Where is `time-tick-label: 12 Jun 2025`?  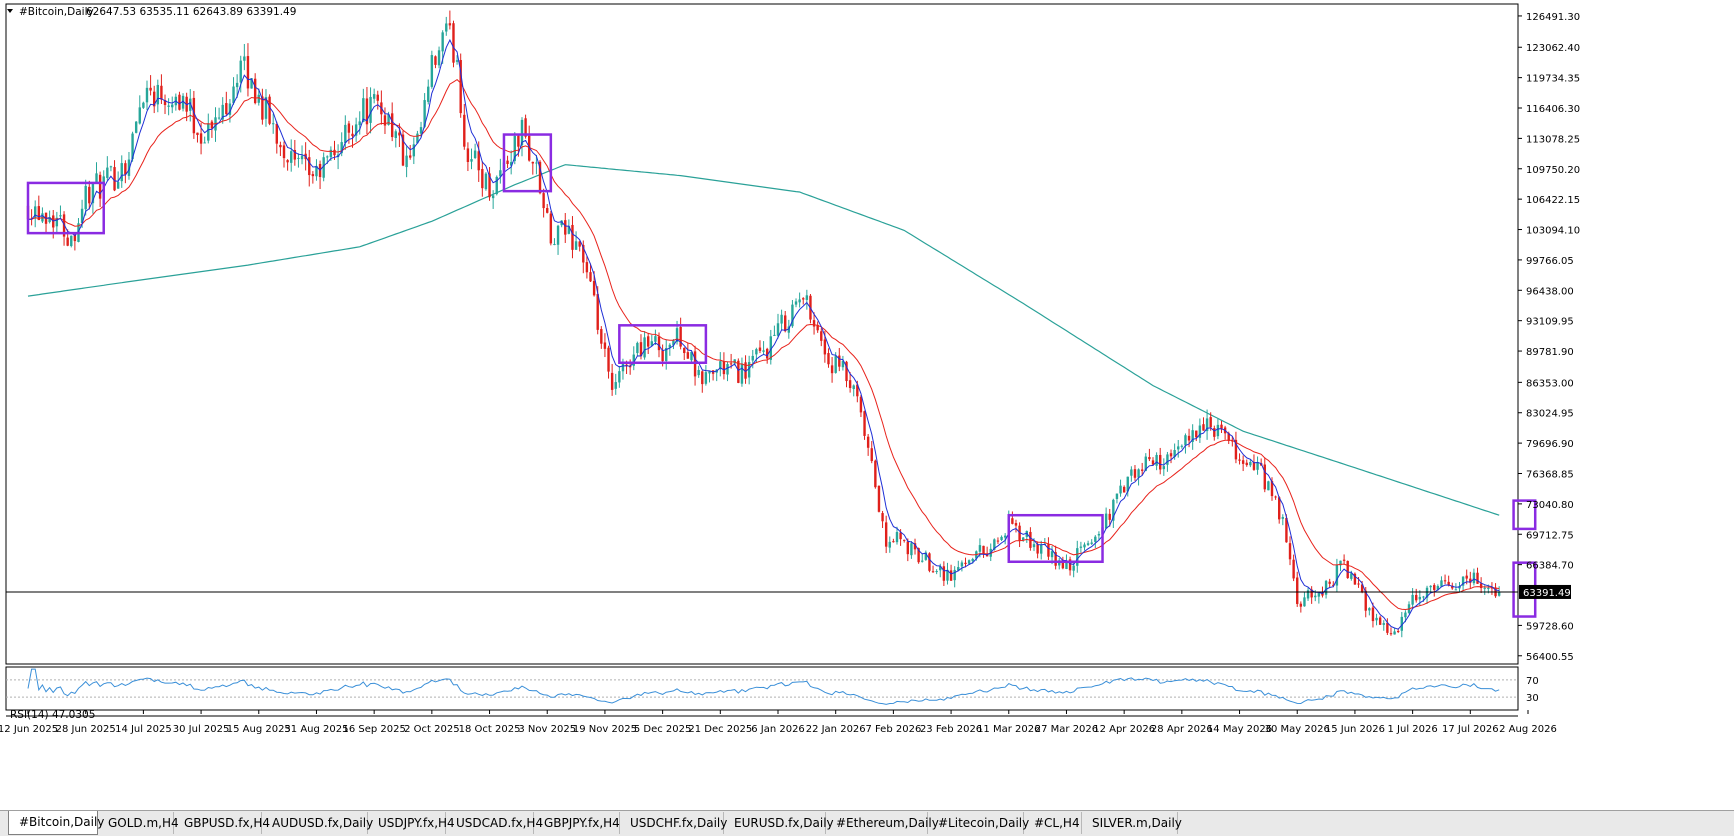
time-tick-label: 12 Jun 2025 is located at coordinates (29, 729).